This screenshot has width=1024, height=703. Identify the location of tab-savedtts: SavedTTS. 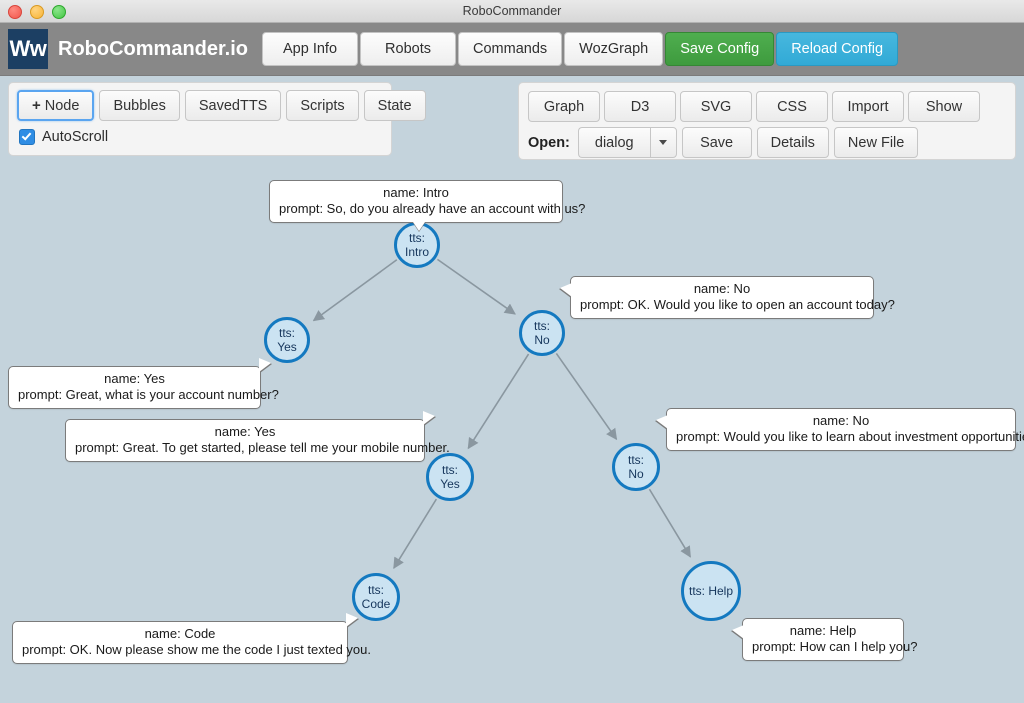
(233, 105).